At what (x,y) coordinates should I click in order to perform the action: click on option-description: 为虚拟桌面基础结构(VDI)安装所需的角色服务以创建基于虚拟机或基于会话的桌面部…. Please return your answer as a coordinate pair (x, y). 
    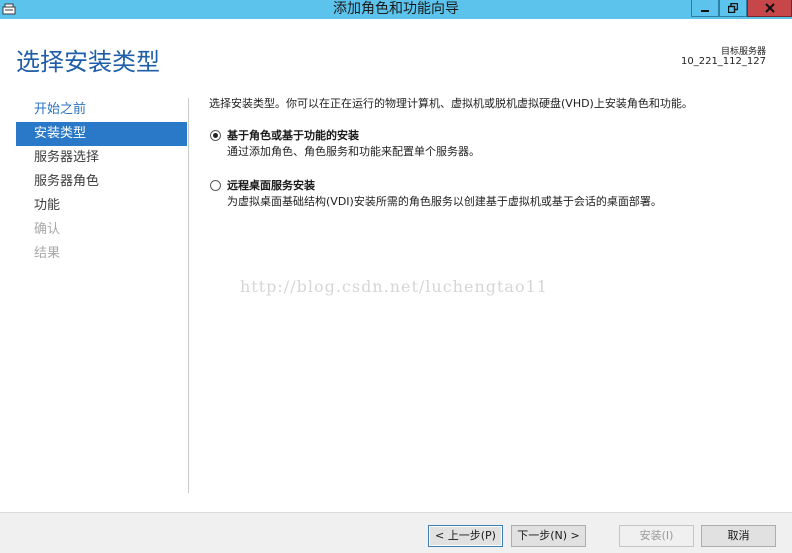
    Looking at the image, I should click on (444, 201).